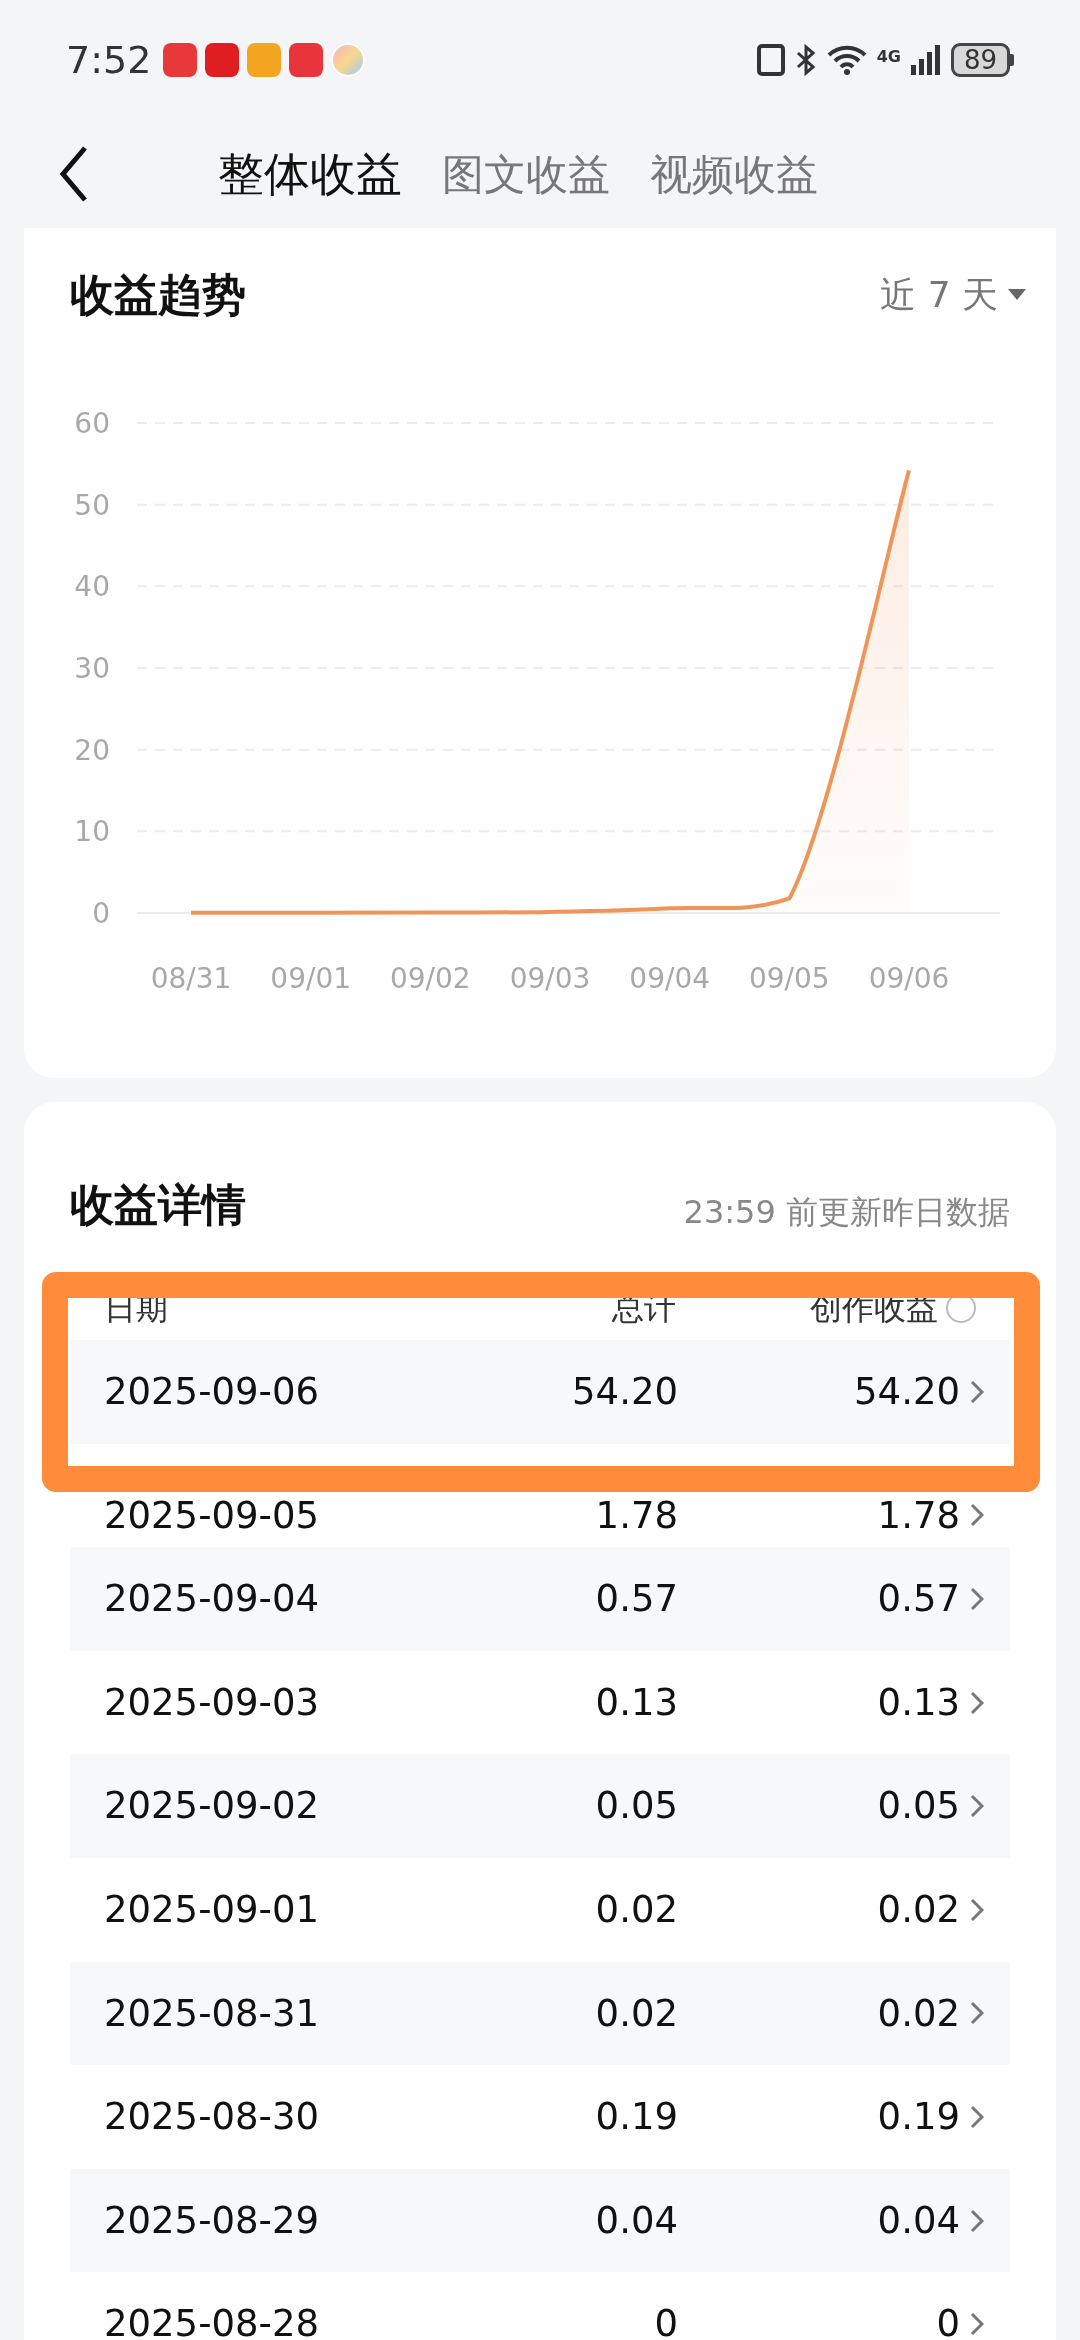 The height and width of the screenshot is (2340, 1080). Describe the element at coordinates (212, 1702) in the screenshot. I see `date-cell-text: 2025-09-03` at that location.